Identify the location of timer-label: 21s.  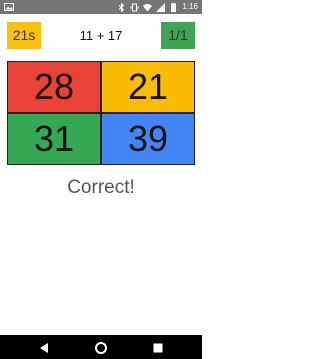
(24, 35).